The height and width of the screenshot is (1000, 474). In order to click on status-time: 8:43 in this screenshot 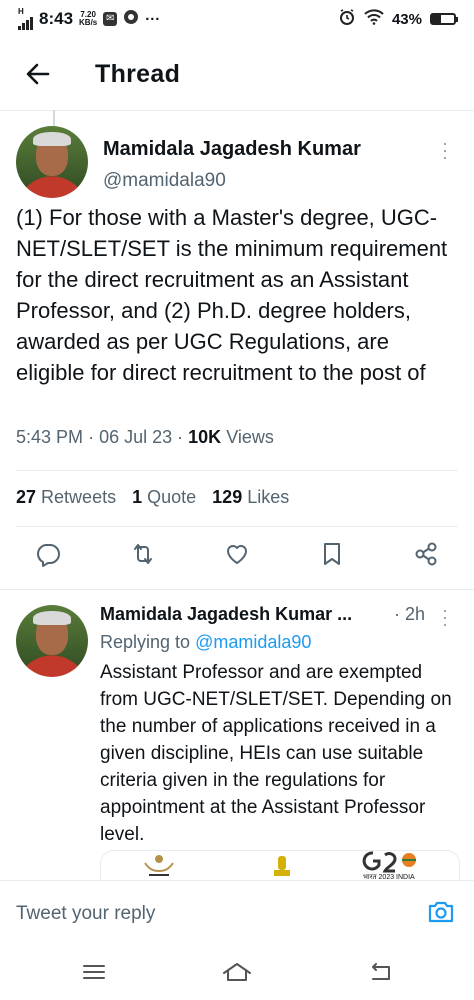, I will do `click(56, 18)`.